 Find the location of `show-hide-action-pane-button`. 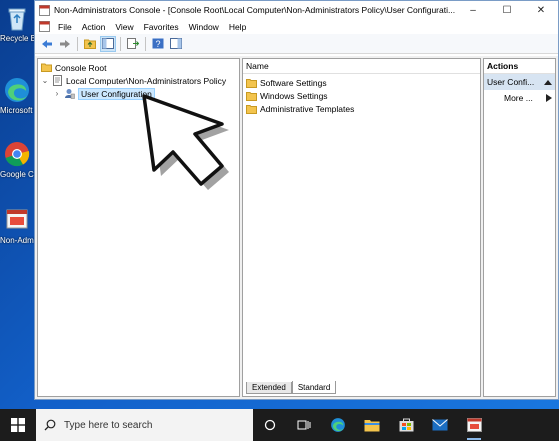

show-hide-action-pane-button is located at coordinates (176, 44).